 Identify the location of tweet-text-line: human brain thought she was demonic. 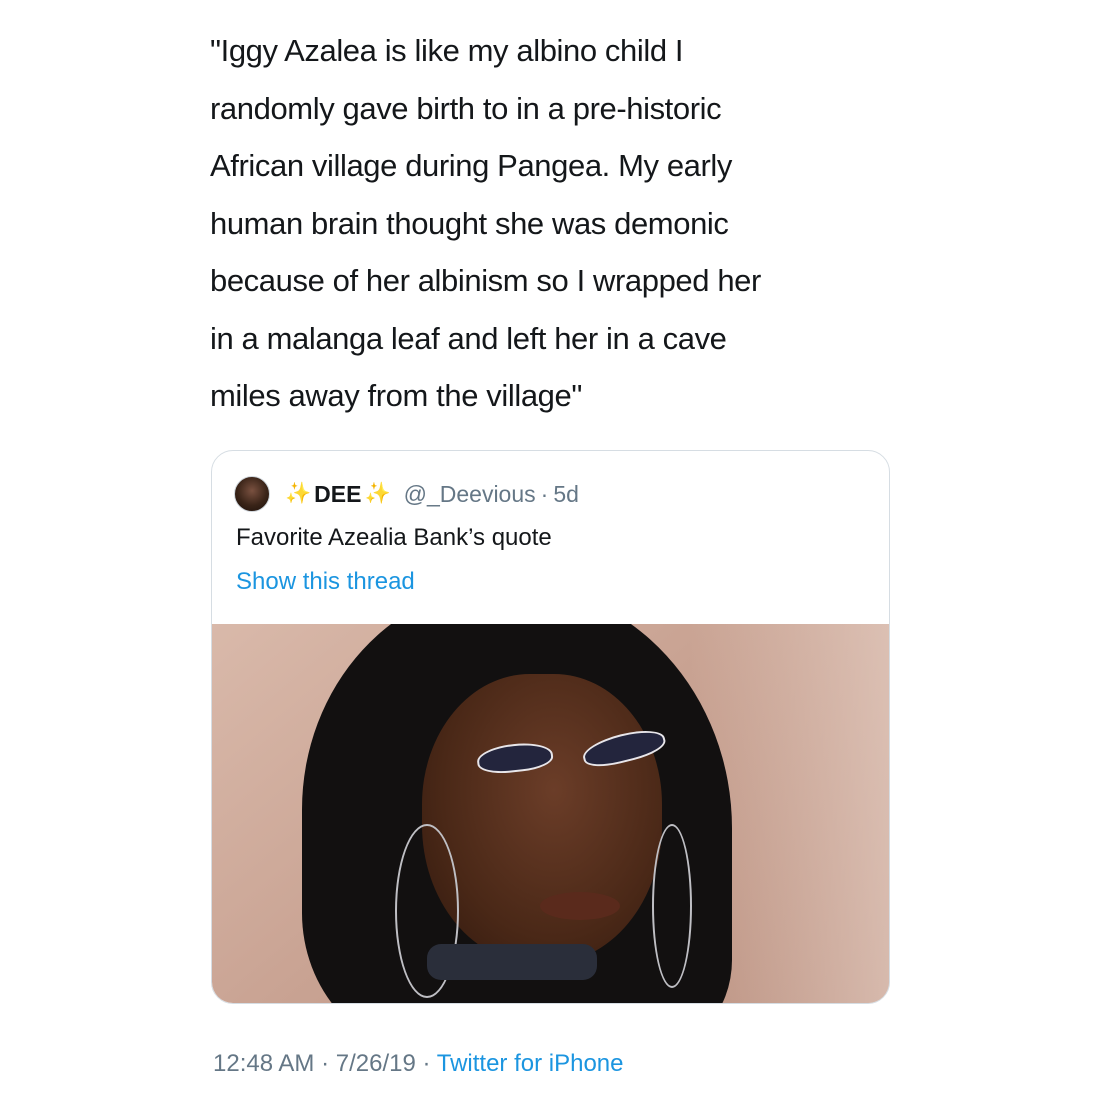
(469, 223).